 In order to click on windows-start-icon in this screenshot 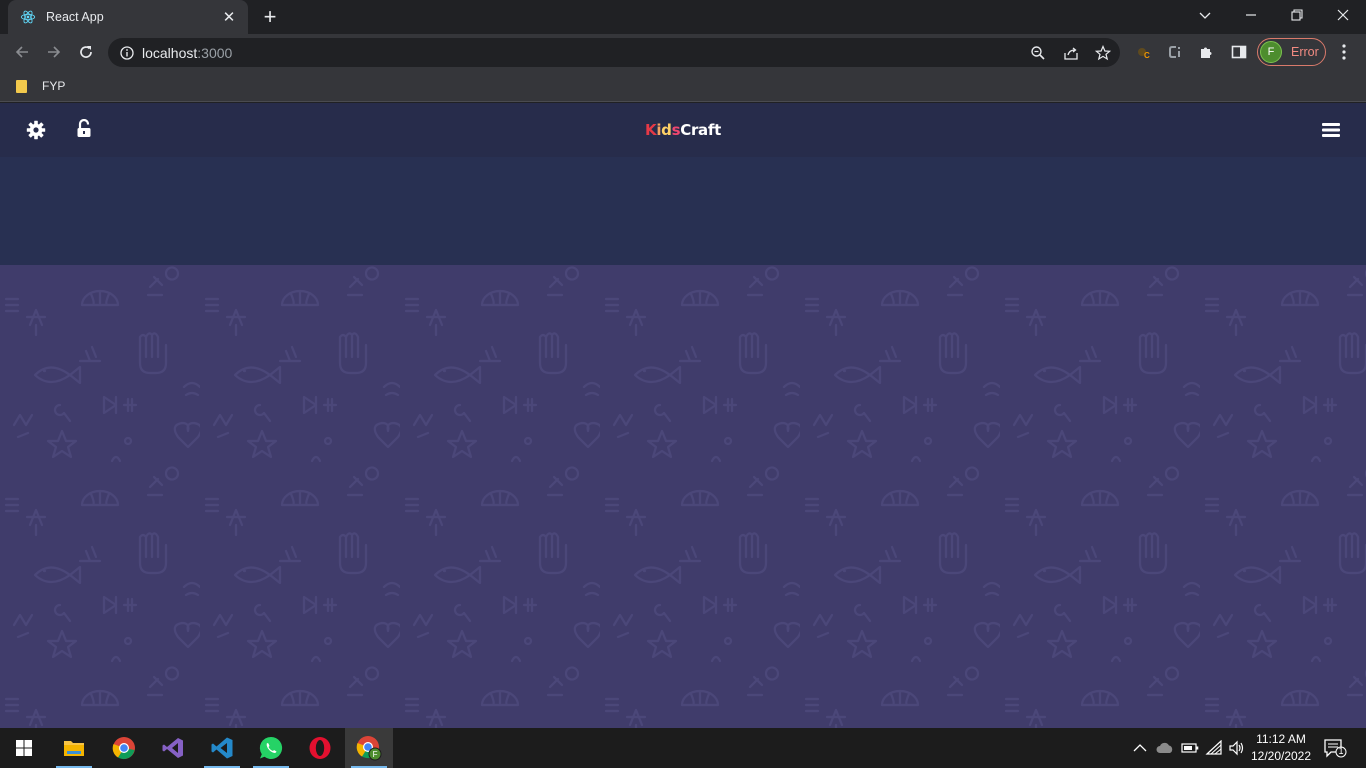, I will do `click(24, 748)`.